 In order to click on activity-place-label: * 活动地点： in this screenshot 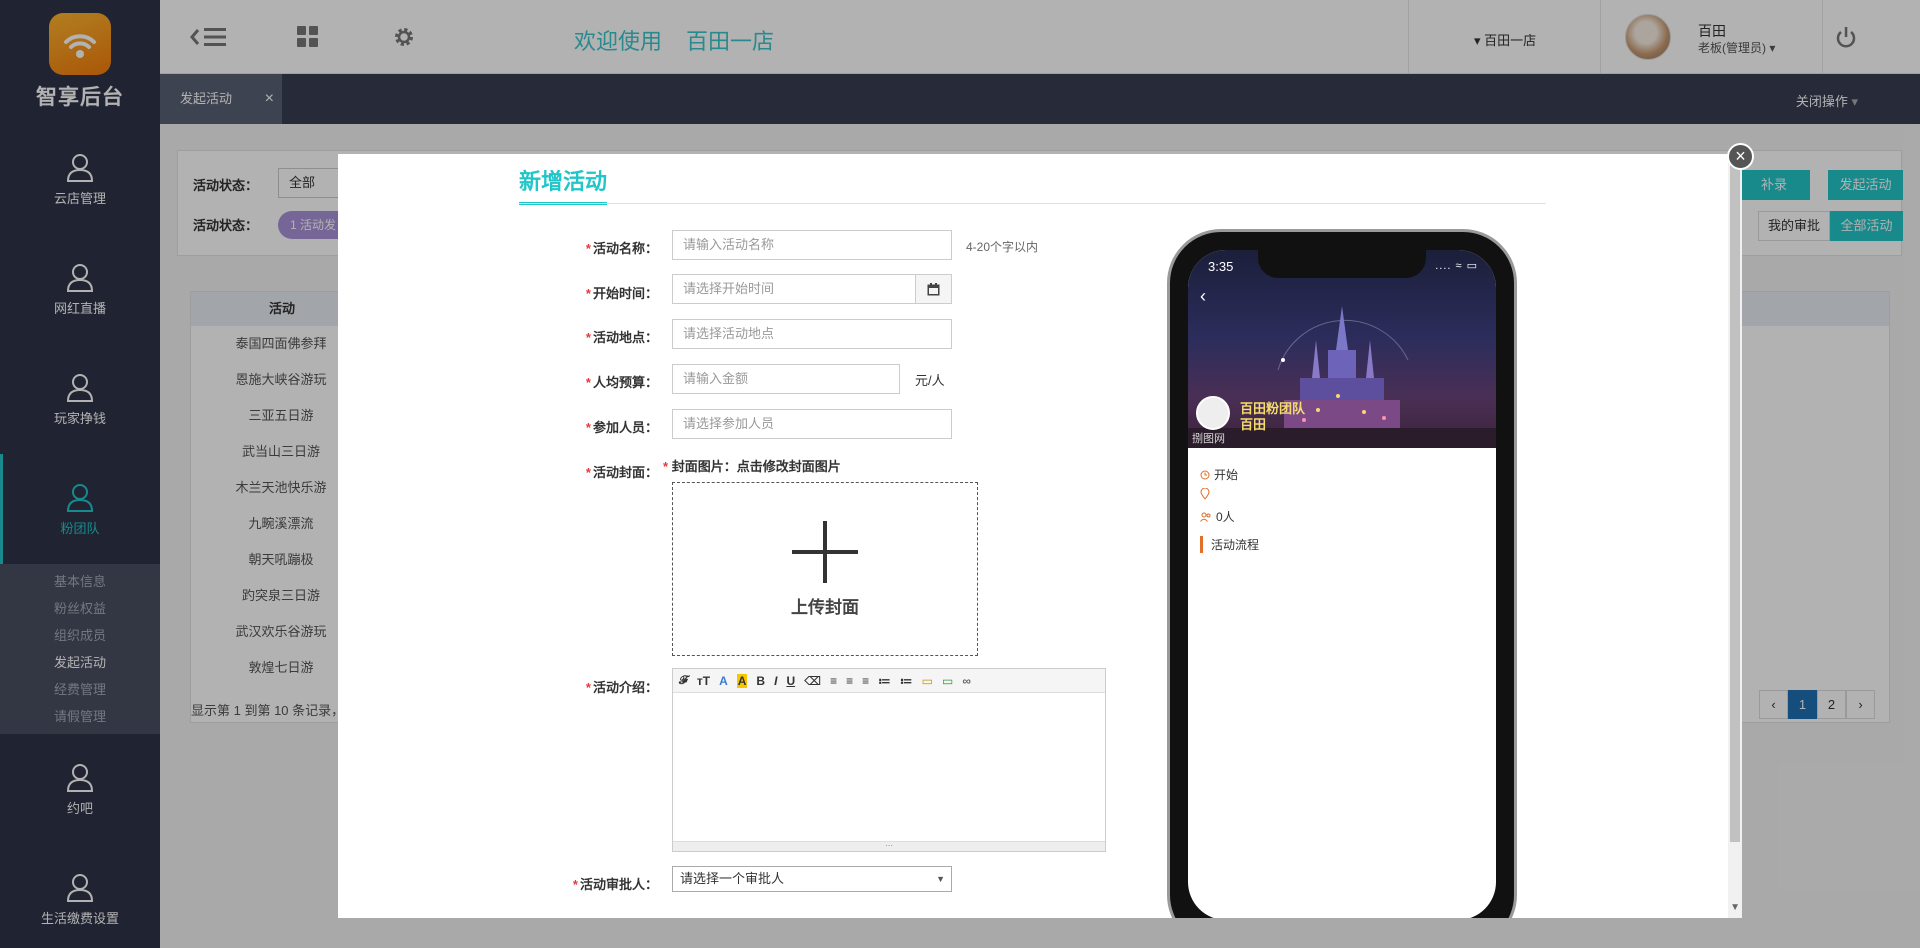, I will do `click(603, 336)`.